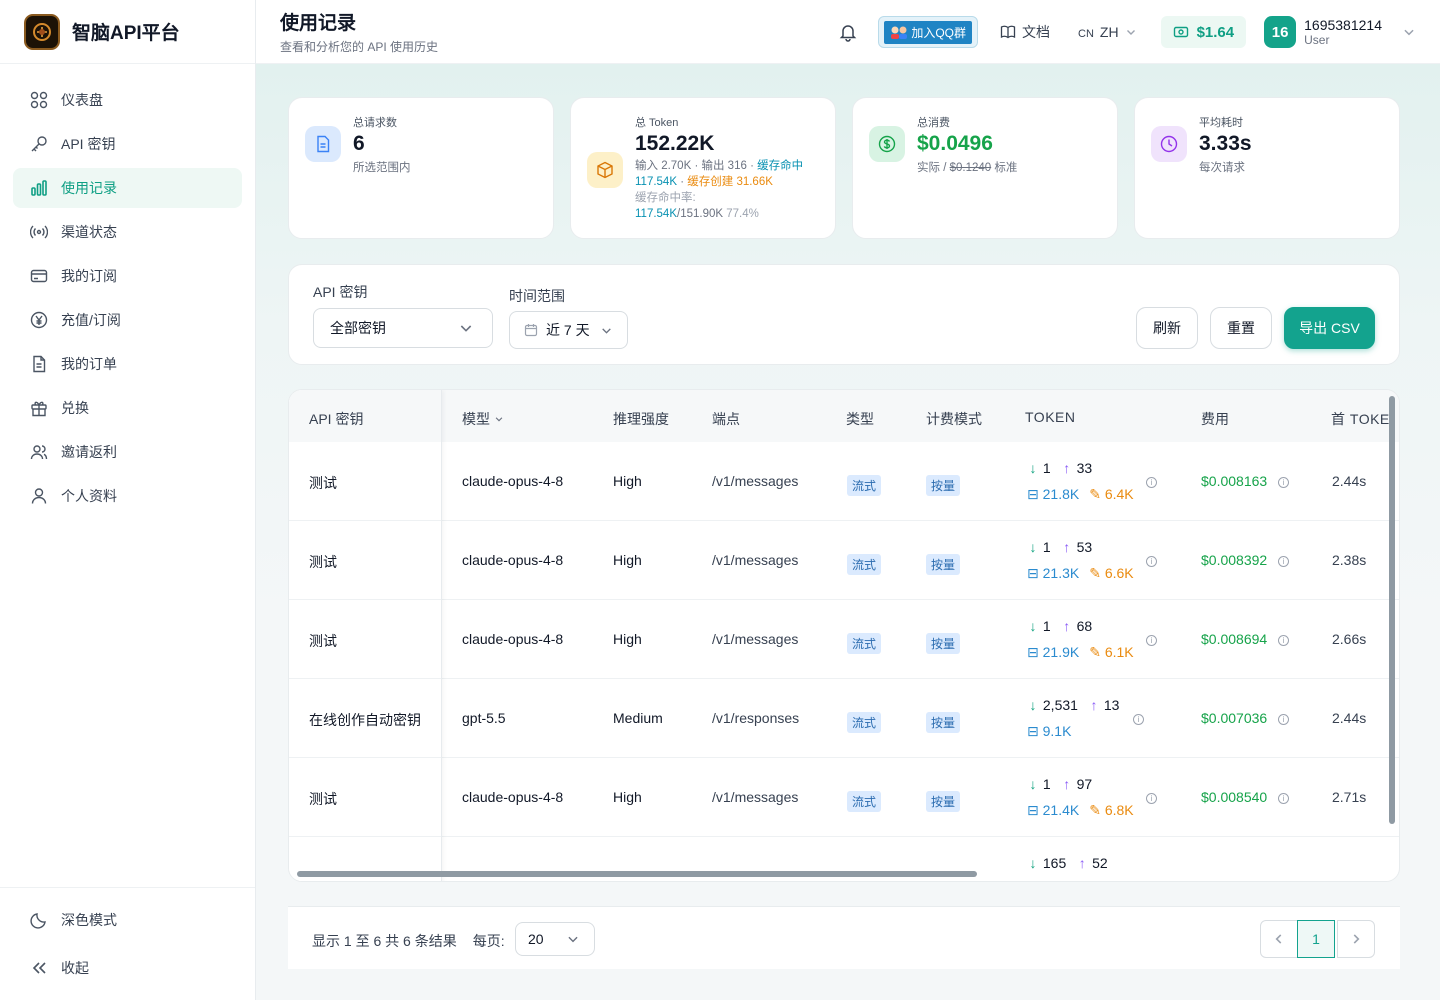  I want to click on cell-cost: $0.008540, so click(1234, 797).